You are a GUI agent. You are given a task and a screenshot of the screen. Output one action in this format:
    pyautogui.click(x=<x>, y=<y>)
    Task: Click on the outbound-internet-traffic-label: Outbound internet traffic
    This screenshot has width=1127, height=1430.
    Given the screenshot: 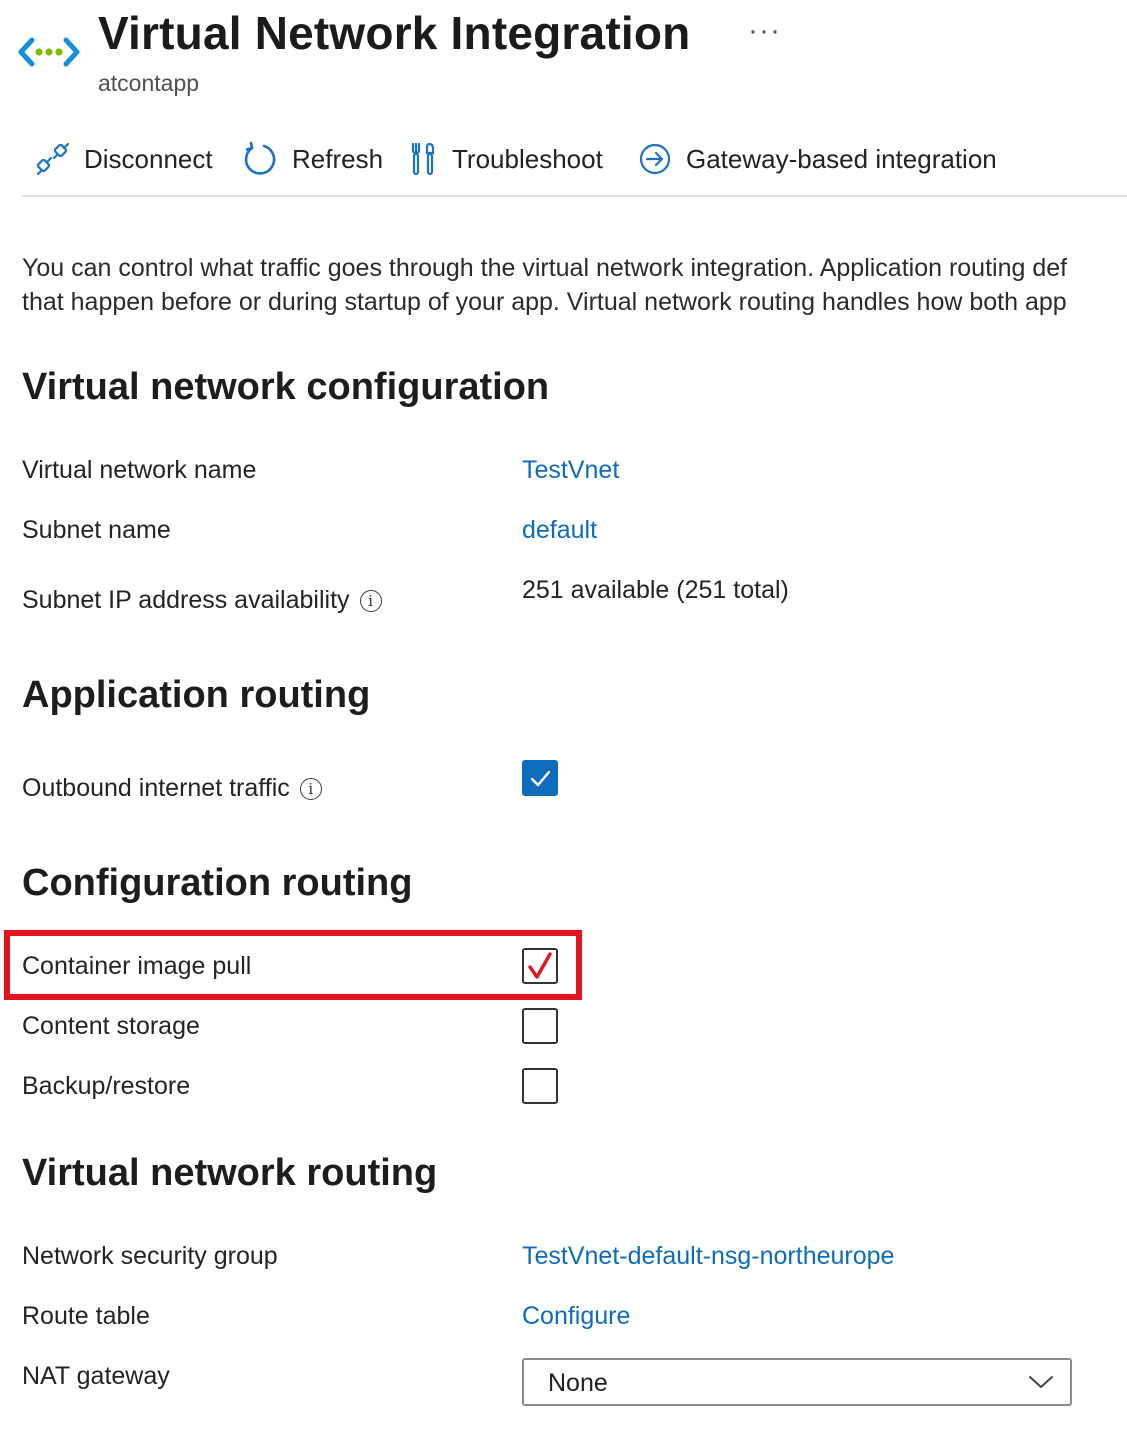 What is the action you would take?
    pyautogui.click(x=156, y=788)
    